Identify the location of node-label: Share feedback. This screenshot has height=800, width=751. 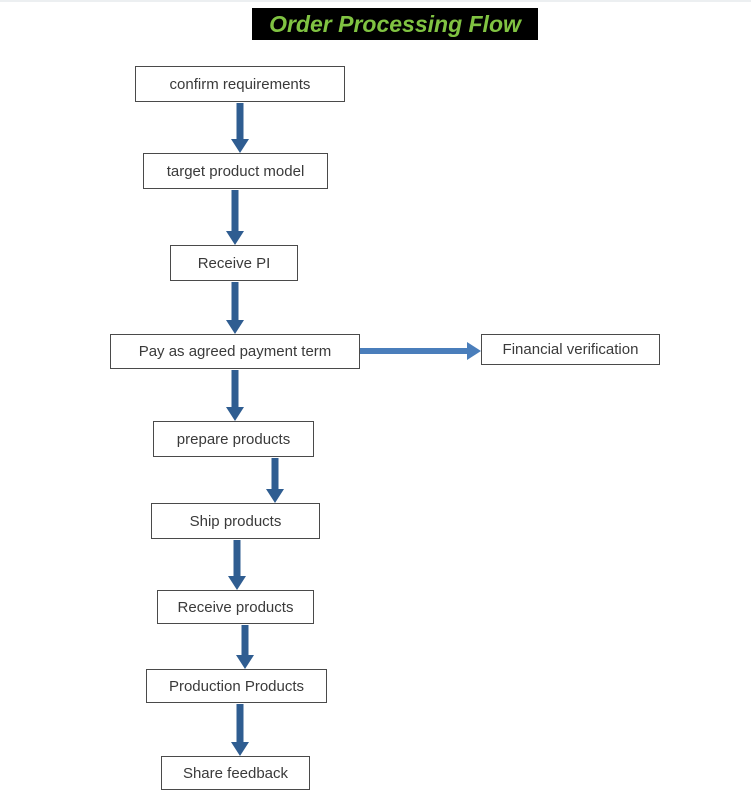
(235, 773).